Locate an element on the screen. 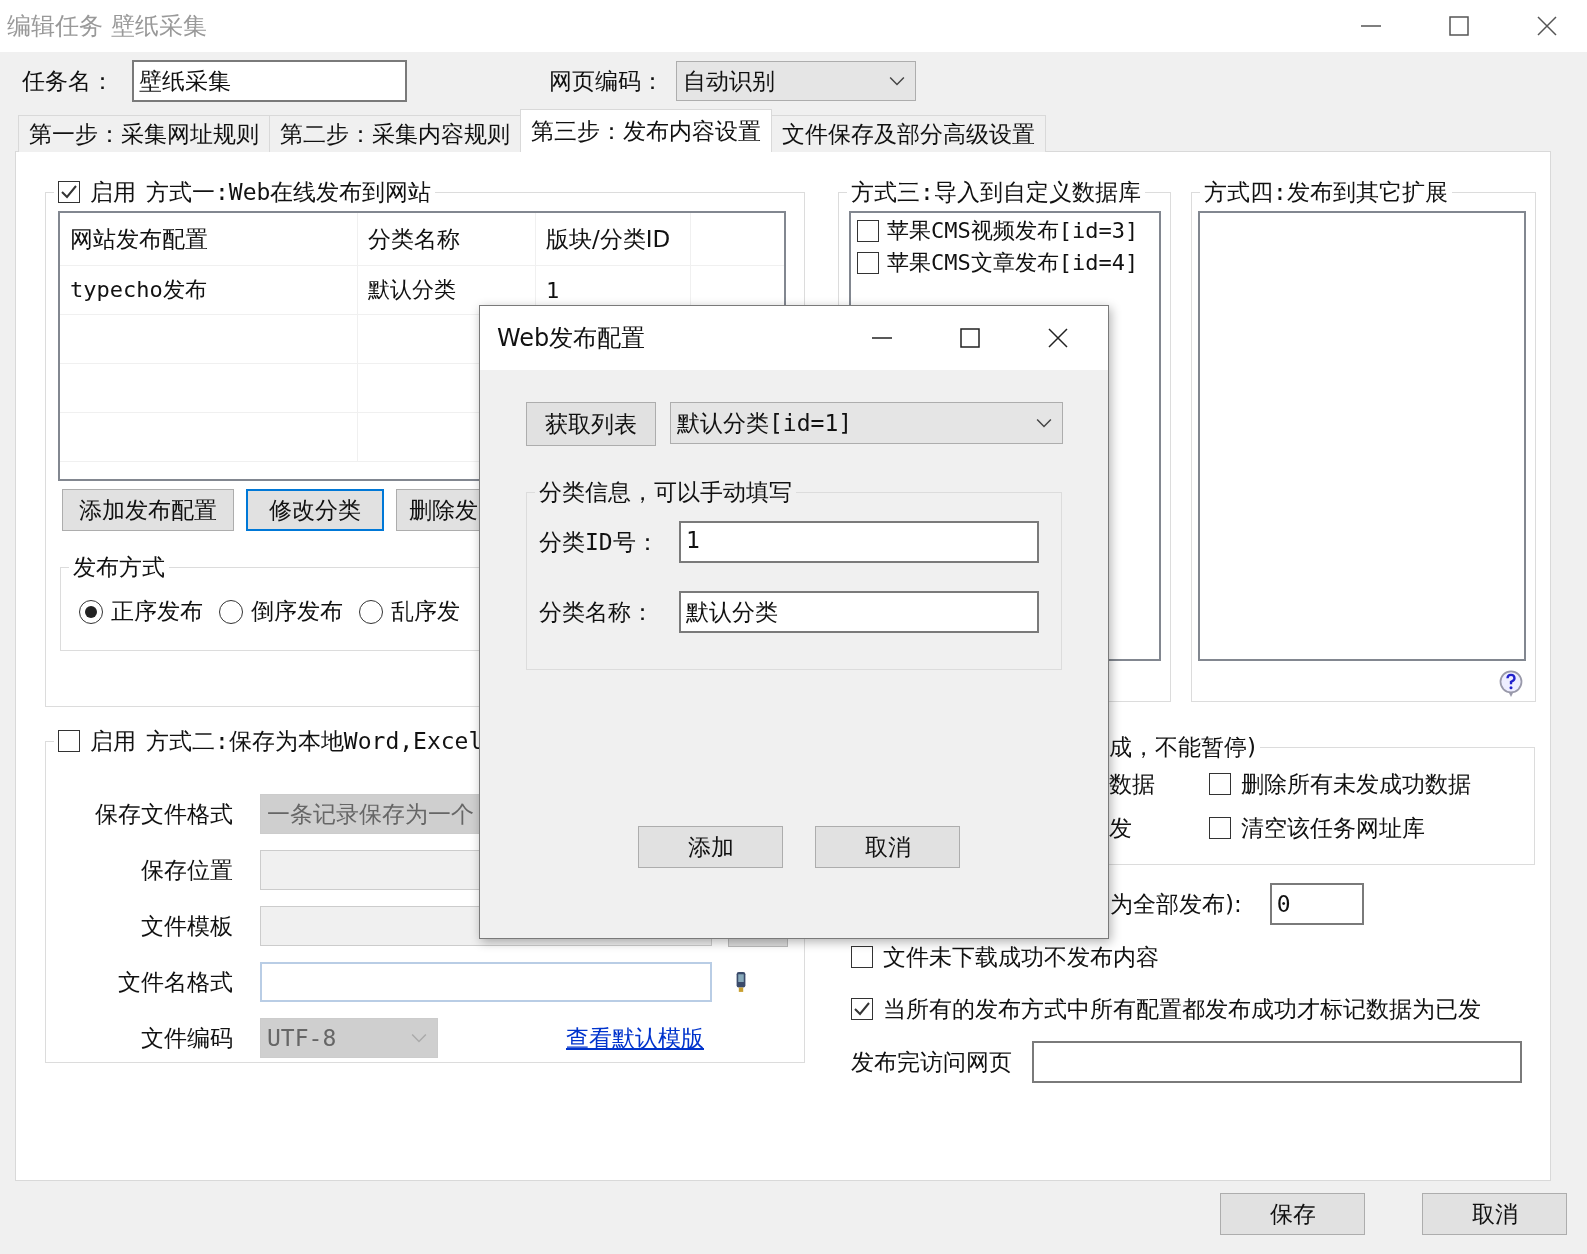 The height and width of the screenshot is (1254, 1587). tab: 第一步：采集网址规则 is located at coordinates (144, 133).